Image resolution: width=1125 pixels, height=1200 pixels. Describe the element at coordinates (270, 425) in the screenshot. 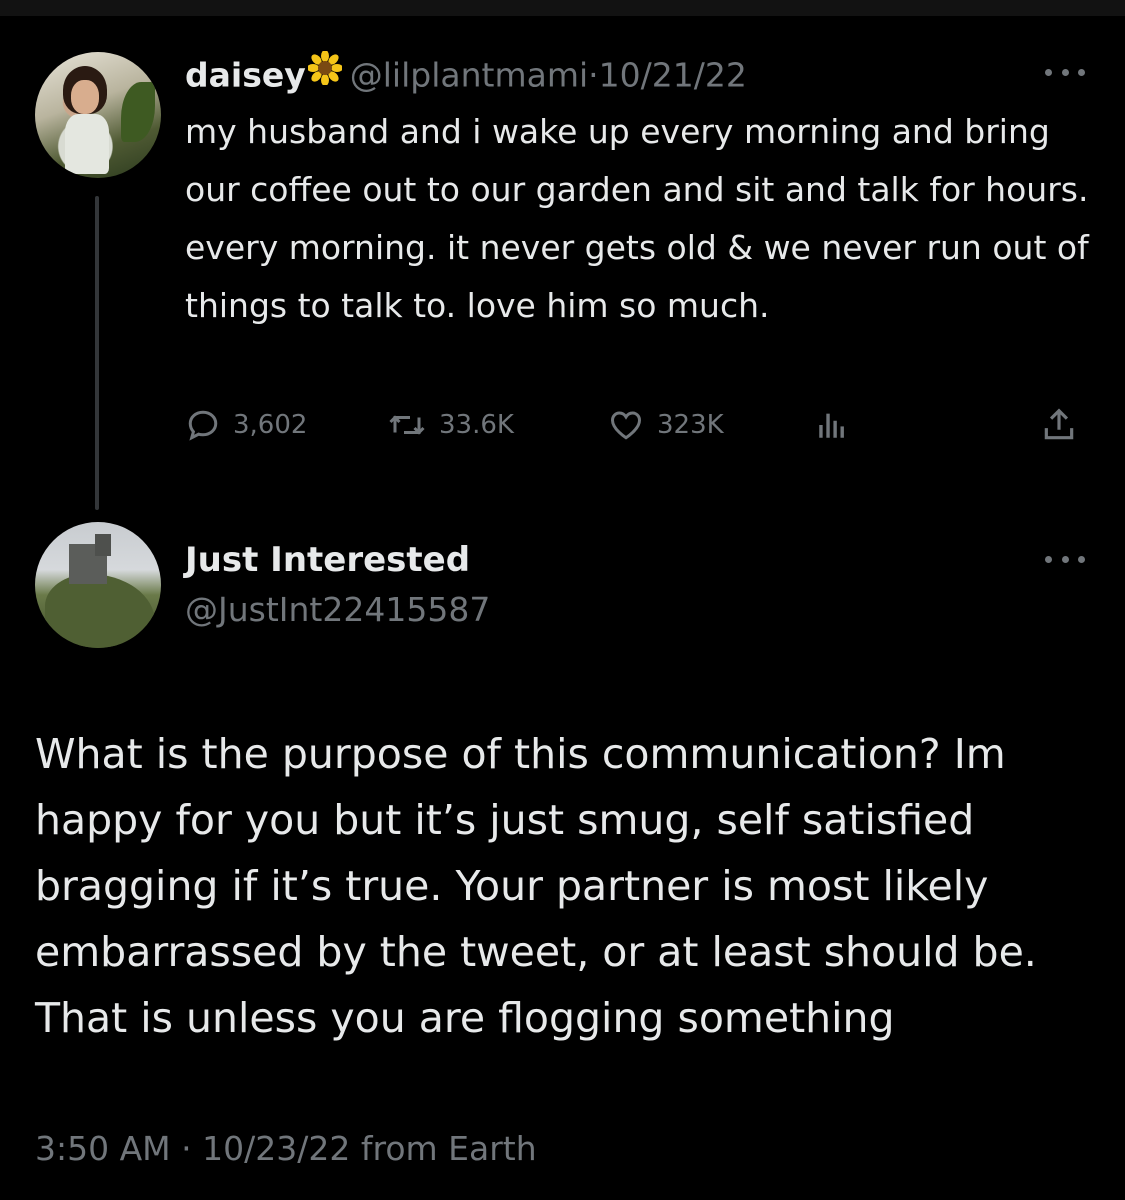

I see `reply-count: 3,602` at that location.